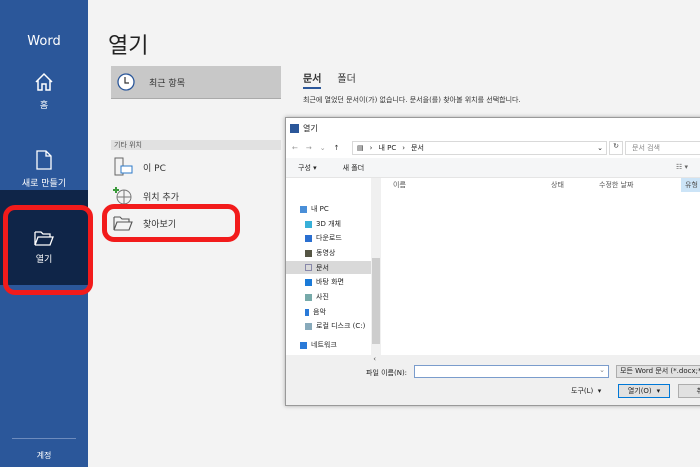 Image resolution: width=700 pixels, height=467 pixels. Describe the element at coordinates (644, 391) in the screenshot. I see `open-button: 열기(O) ▾` at that location.